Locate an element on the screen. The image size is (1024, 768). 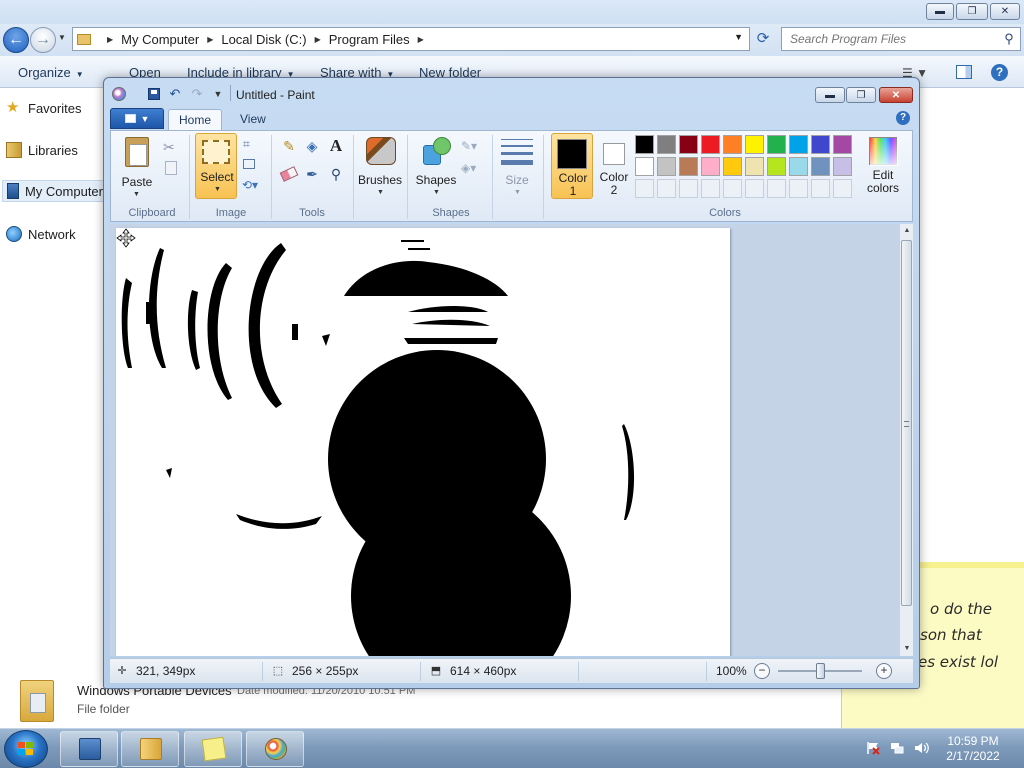
search-box: ⚲ is located at coordinates (901, 39).